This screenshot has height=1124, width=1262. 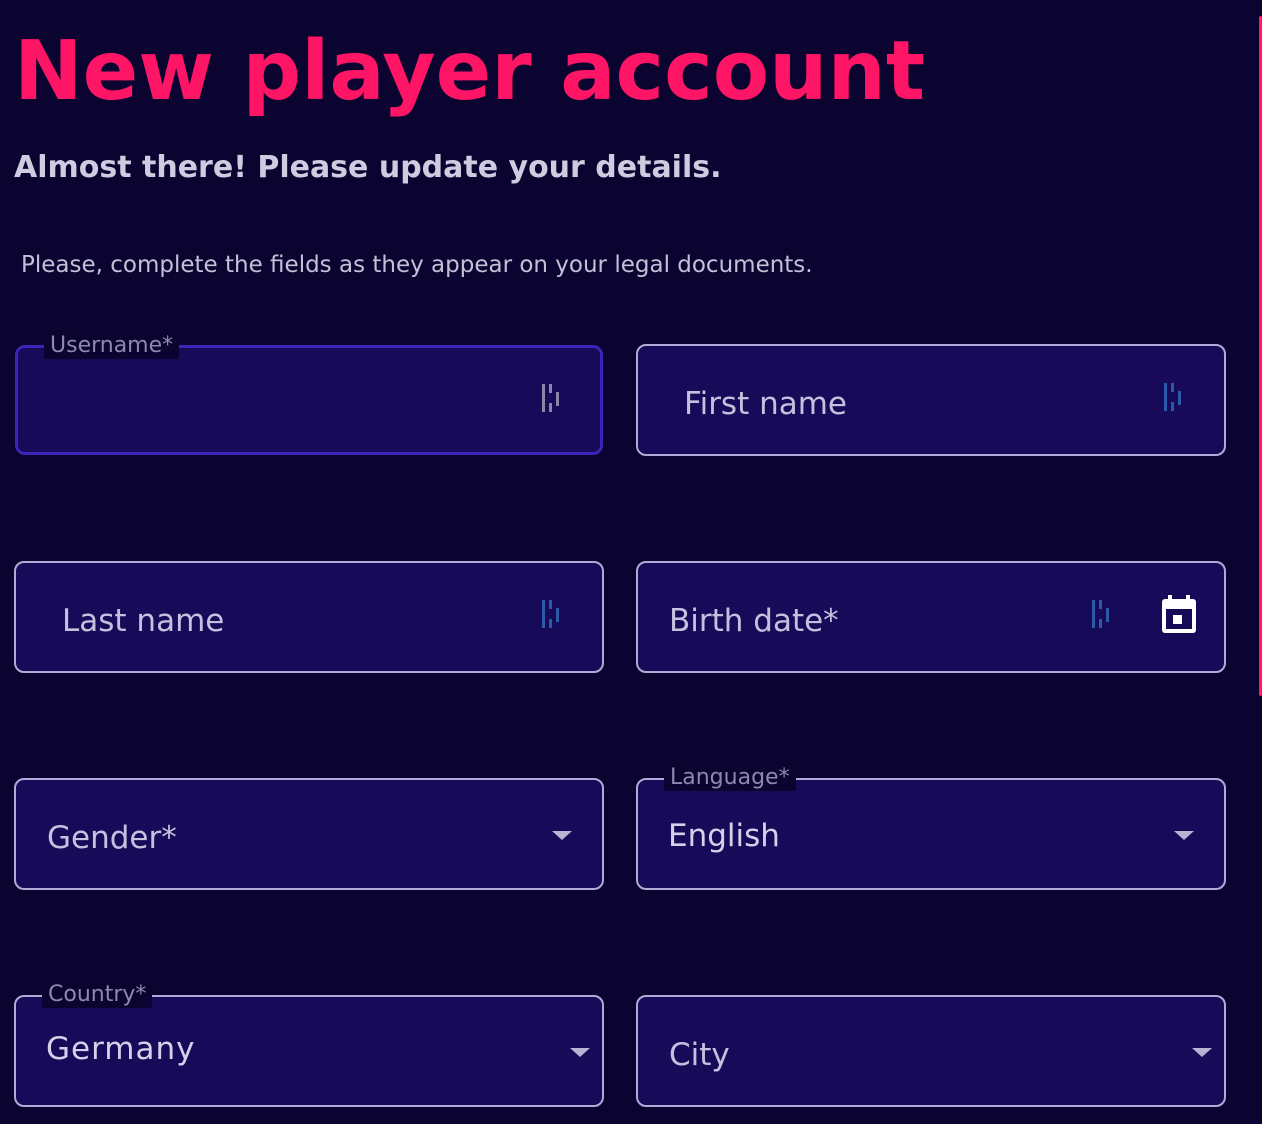 What do you see at coordinates (1179, 615) in the screenshot?
I see `calendar-icon` at bounding box center [1179, 615].